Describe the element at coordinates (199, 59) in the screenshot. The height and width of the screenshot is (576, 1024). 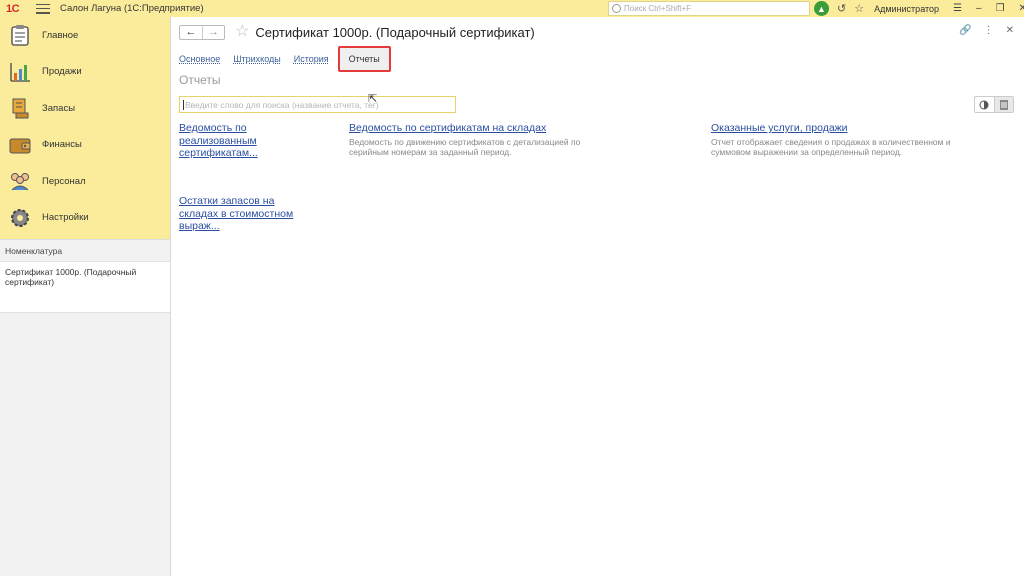
I see `tab-main: Основное` at that location.